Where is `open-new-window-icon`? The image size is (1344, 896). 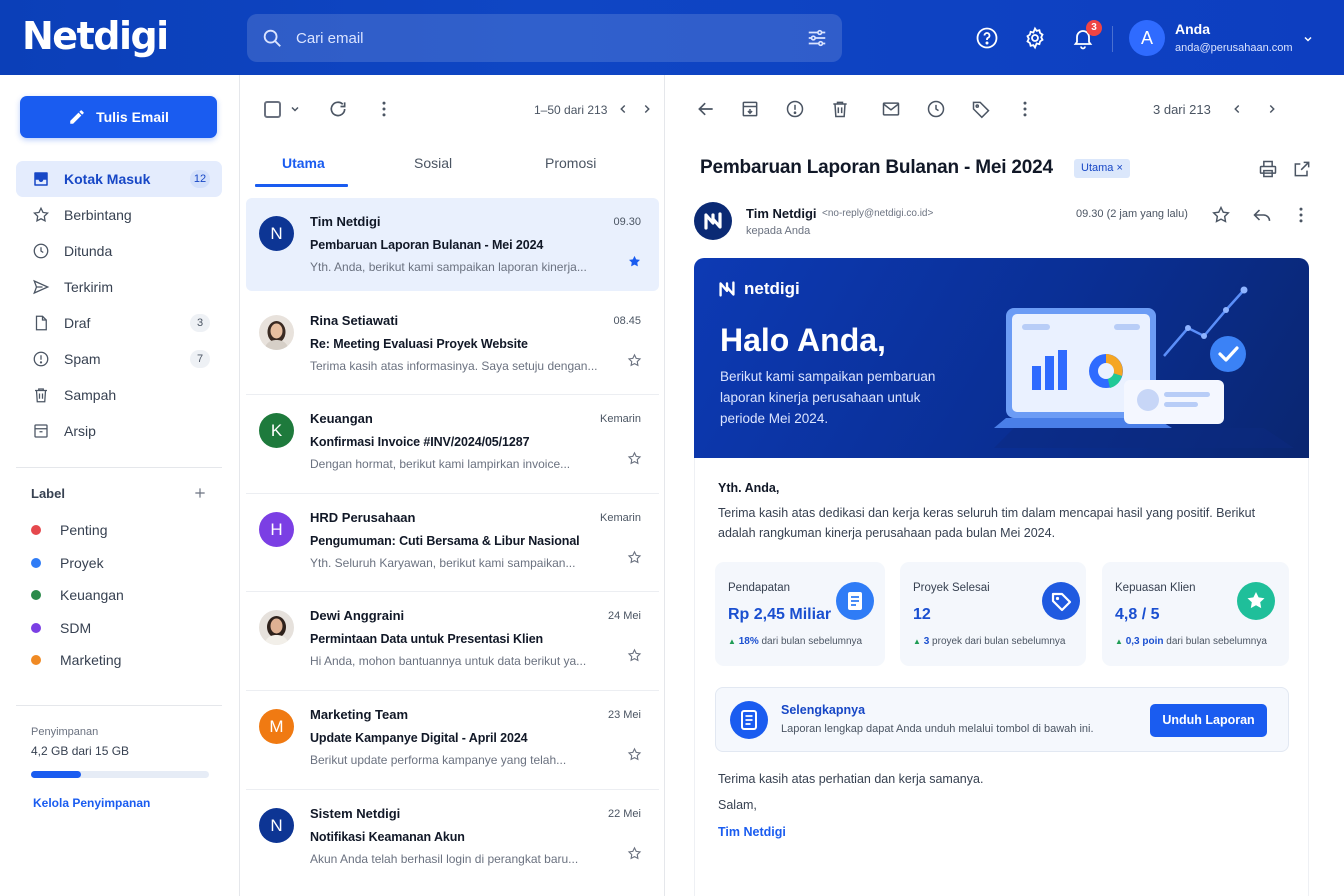 open-new-window-icon is located at coordinates (1302, 169).